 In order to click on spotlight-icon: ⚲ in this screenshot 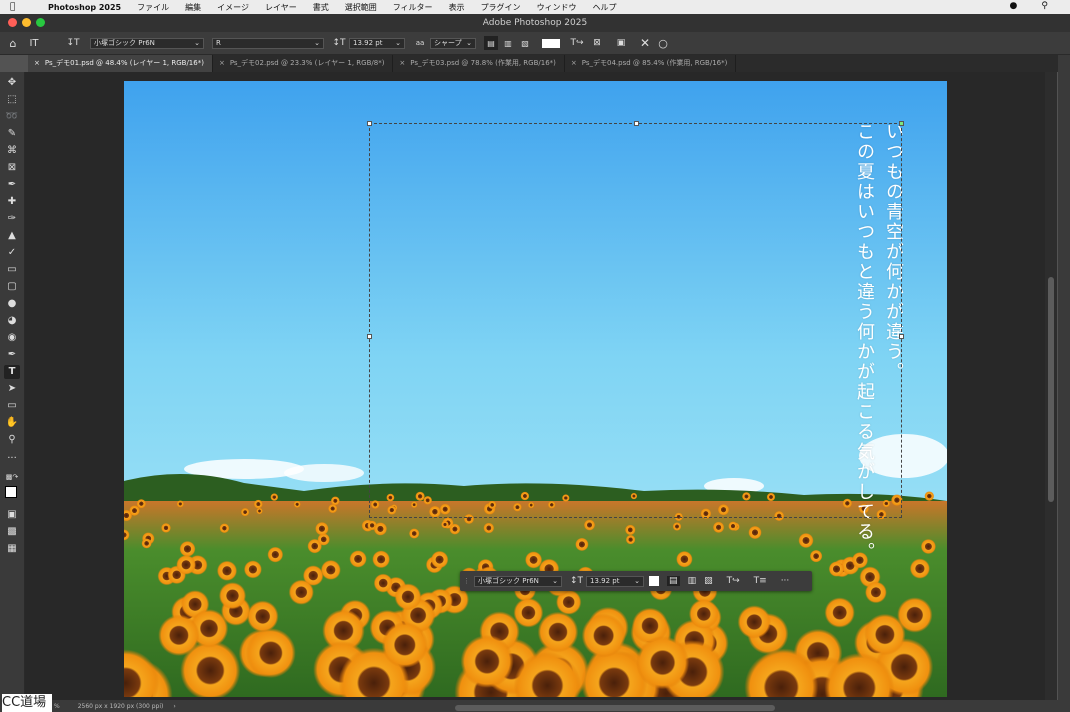, I will do `click(1044, 6)`.